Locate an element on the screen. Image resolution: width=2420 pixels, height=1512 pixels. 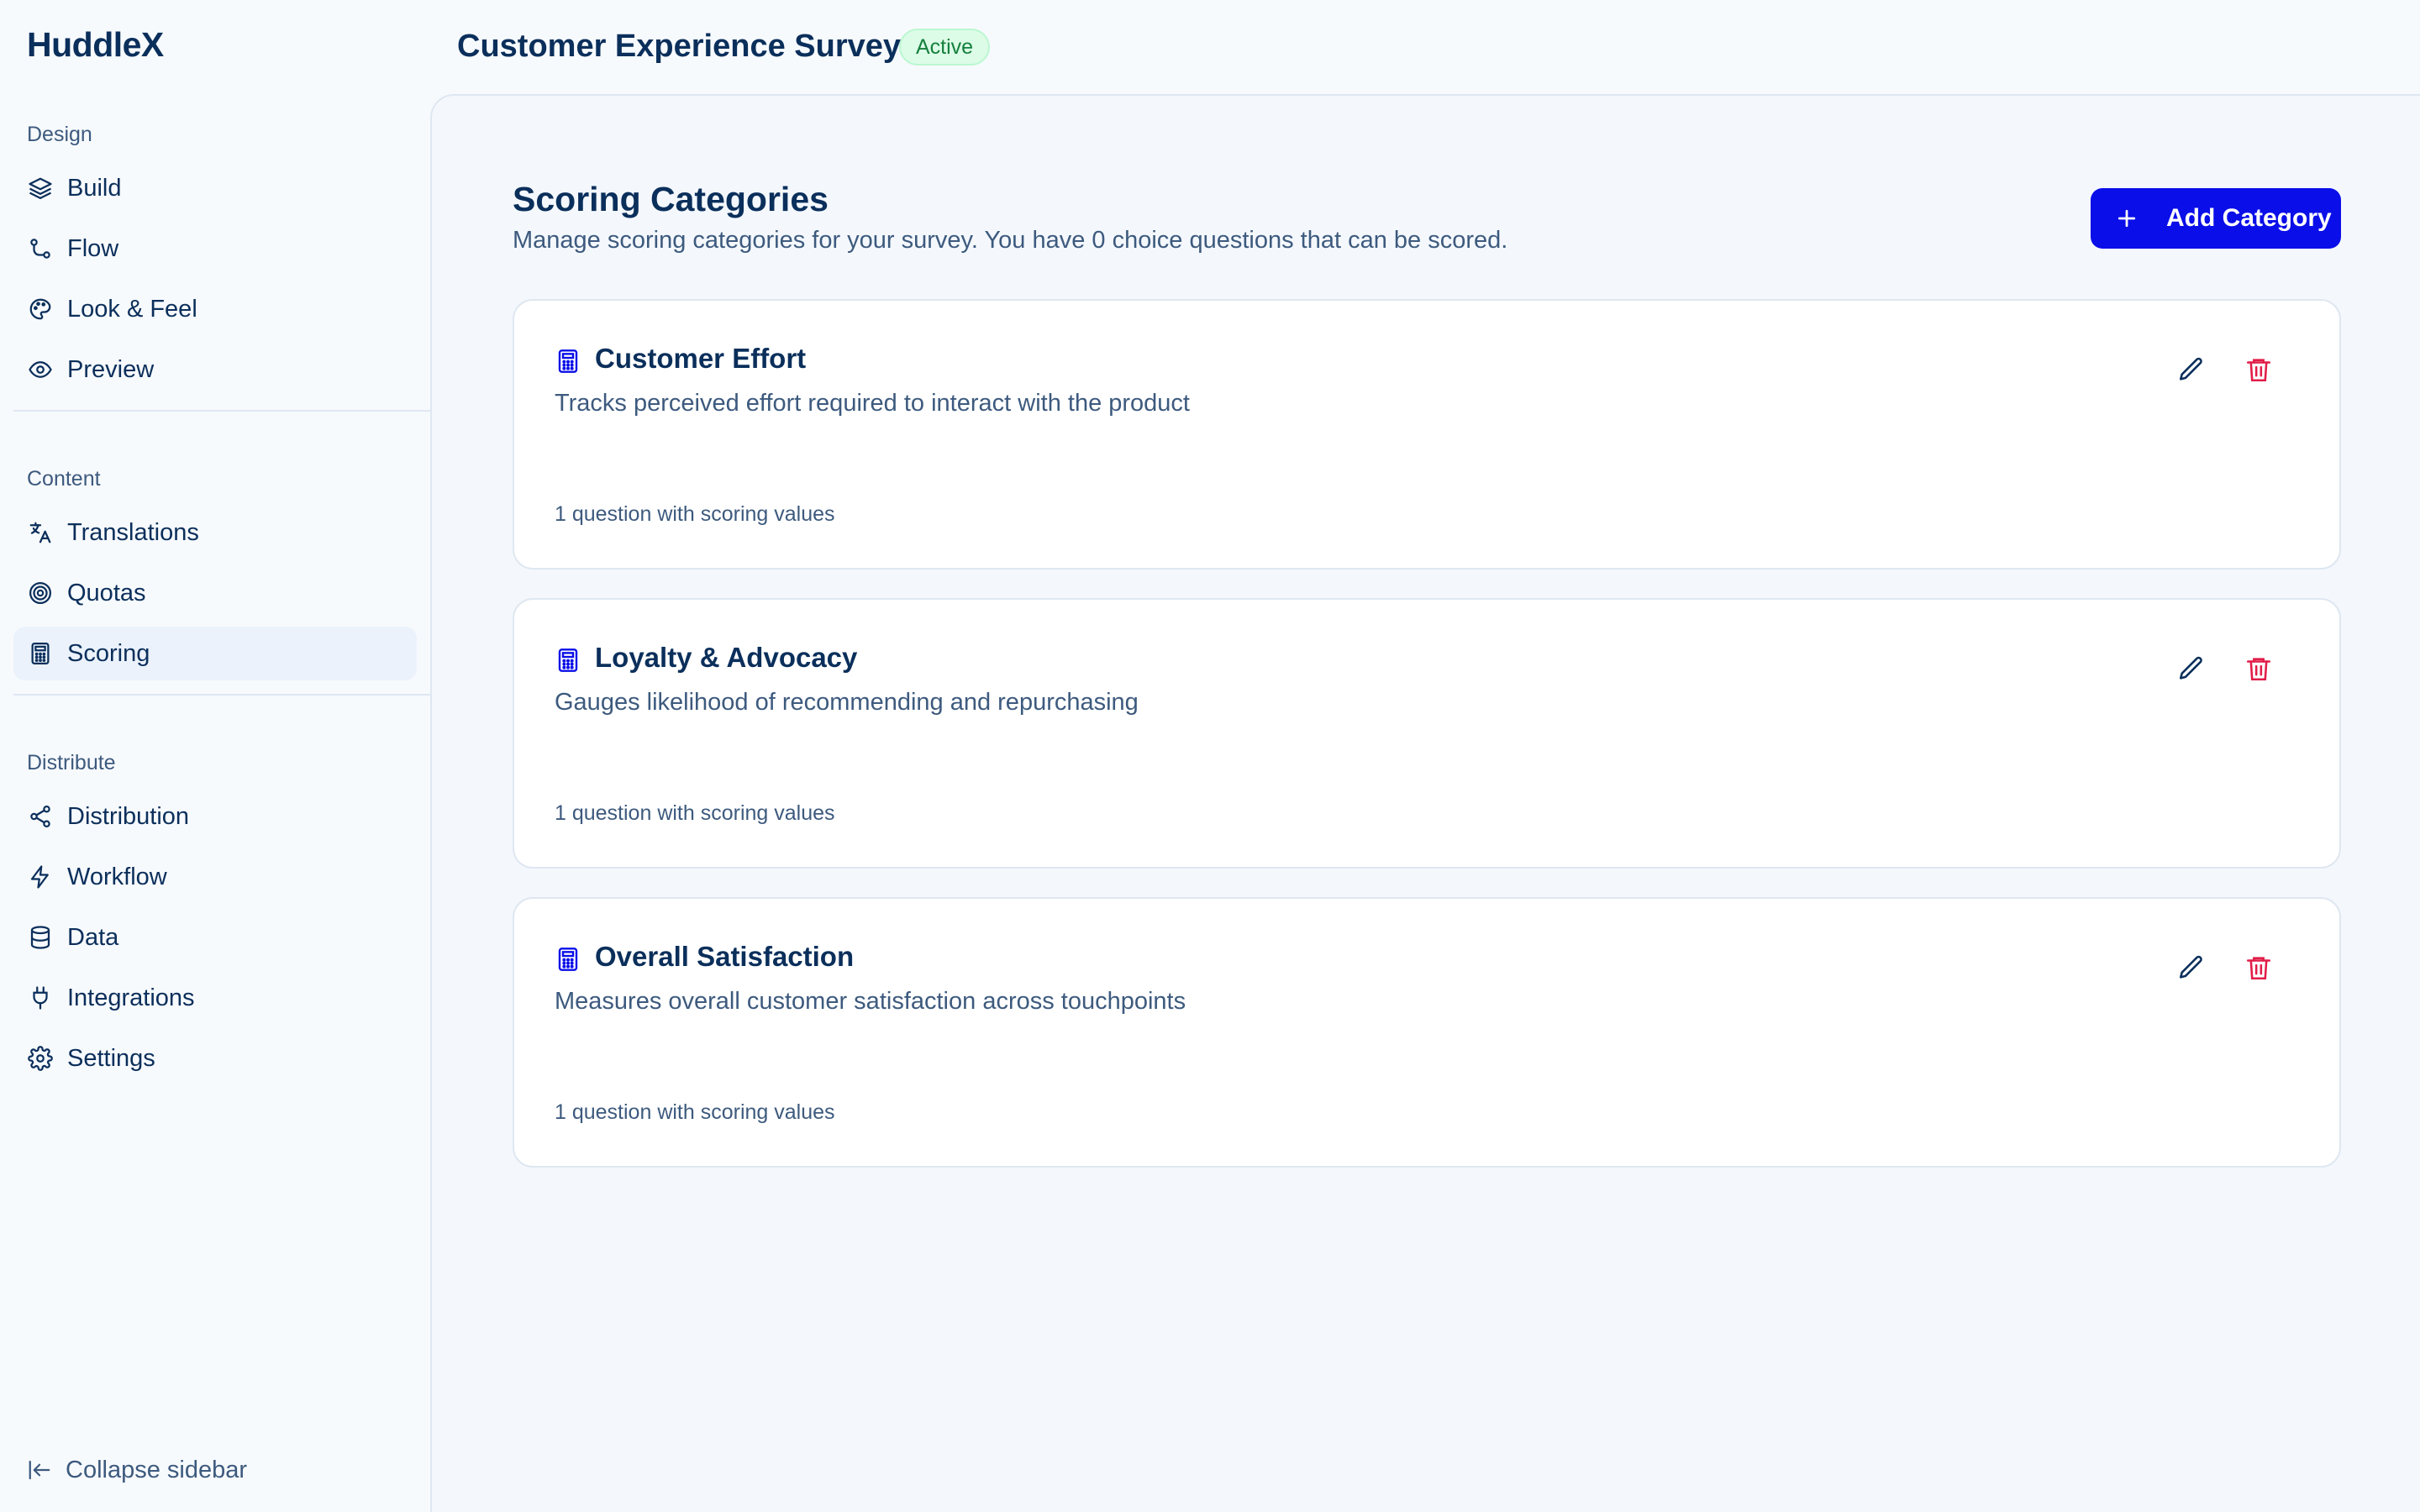
add-category-button: Add Category is located at coordinates (2216, 218).